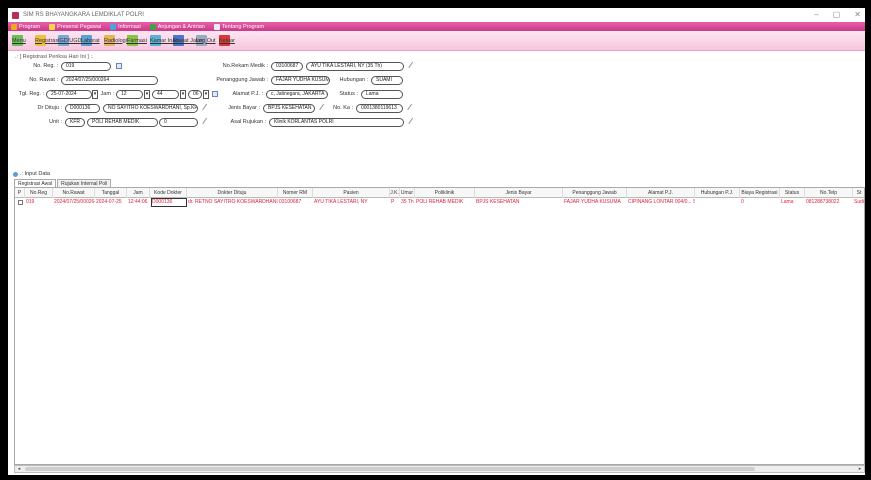  I want to click on unit-code-field: KFR, so click(75, 122).